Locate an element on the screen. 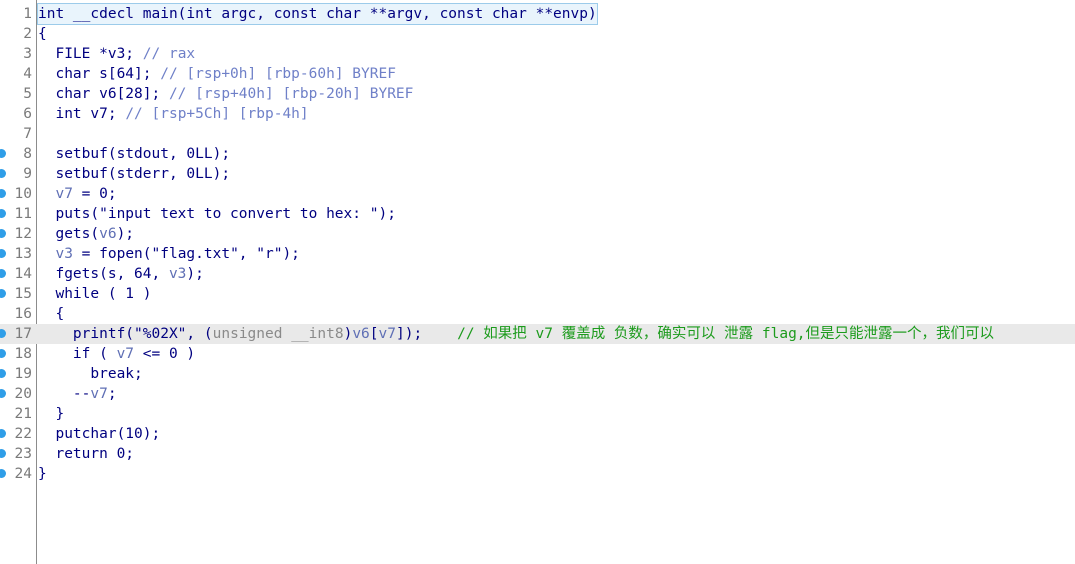  code-text: putchar(10); is located at coordinates (99, 434).